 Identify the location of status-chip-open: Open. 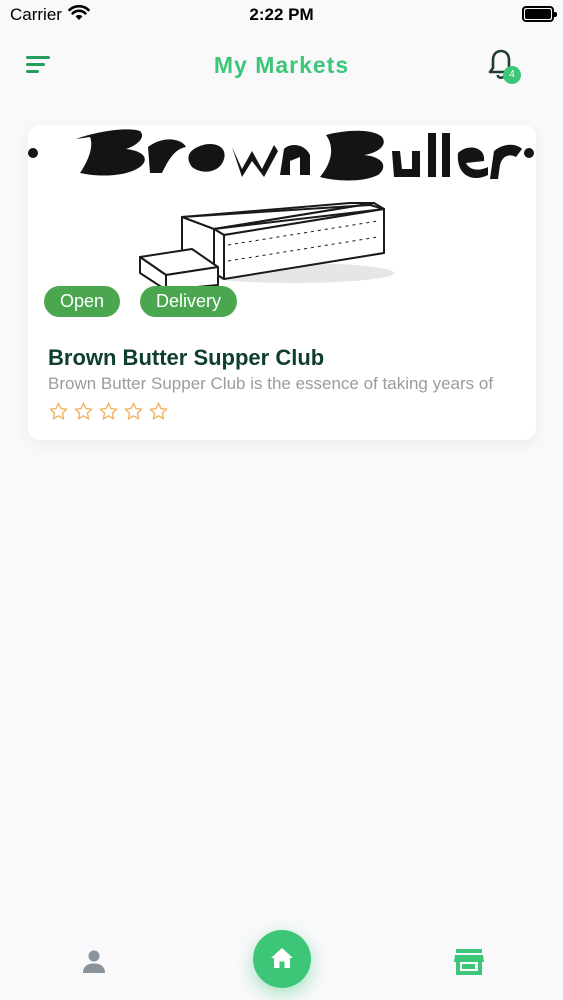
(82, 301).